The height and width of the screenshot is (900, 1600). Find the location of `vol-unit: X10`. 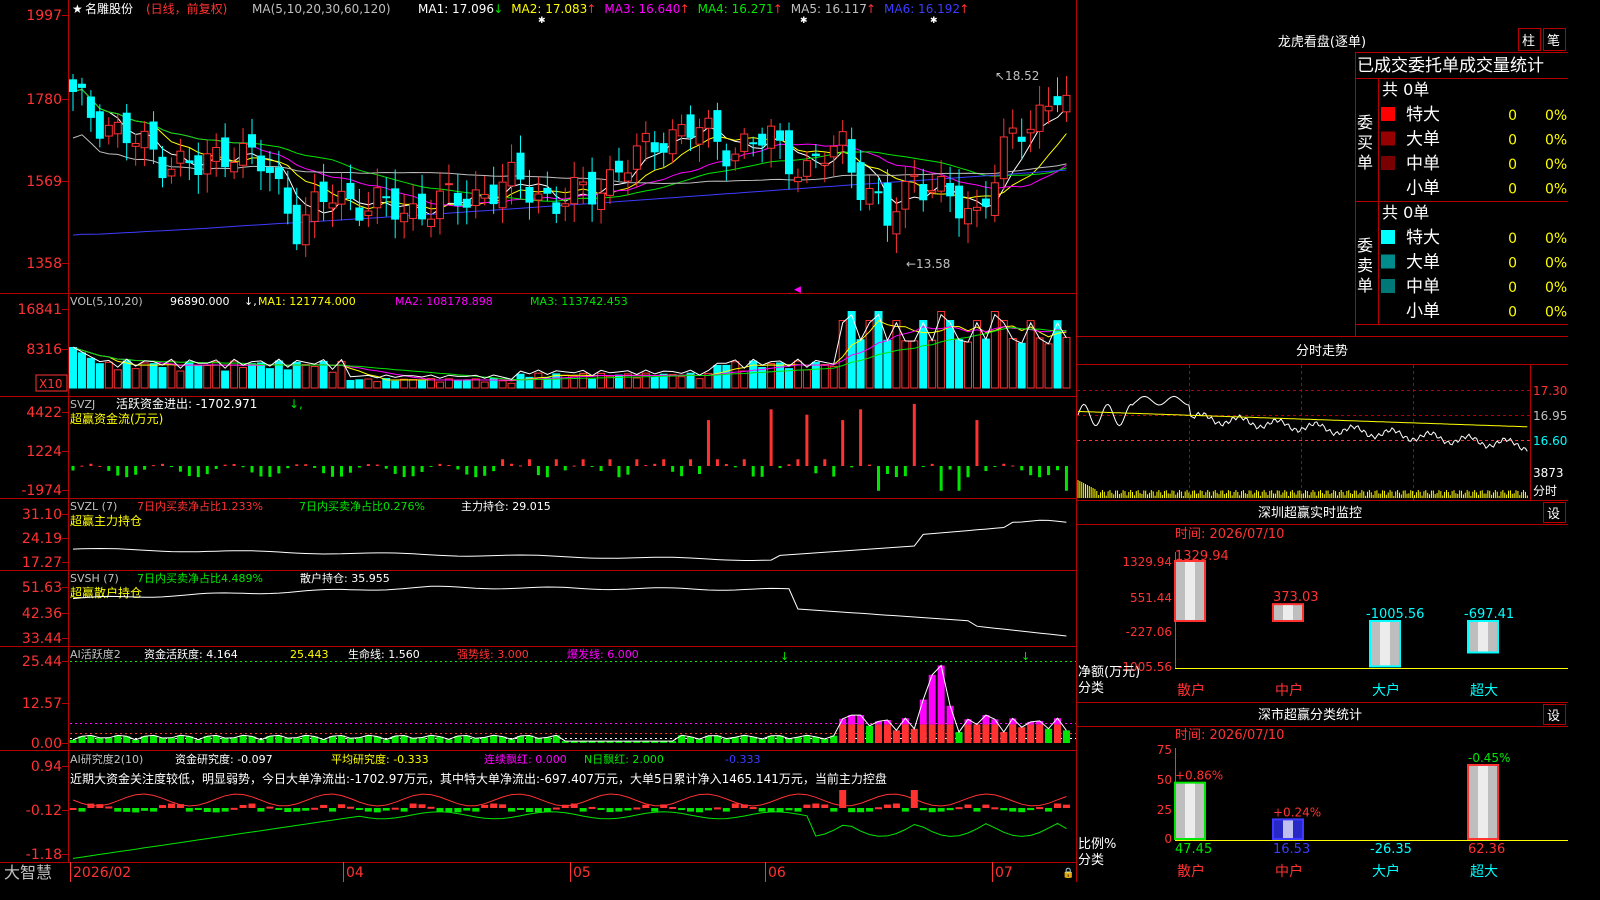

vol-unit: X10 is located at coordinates (51, 384).